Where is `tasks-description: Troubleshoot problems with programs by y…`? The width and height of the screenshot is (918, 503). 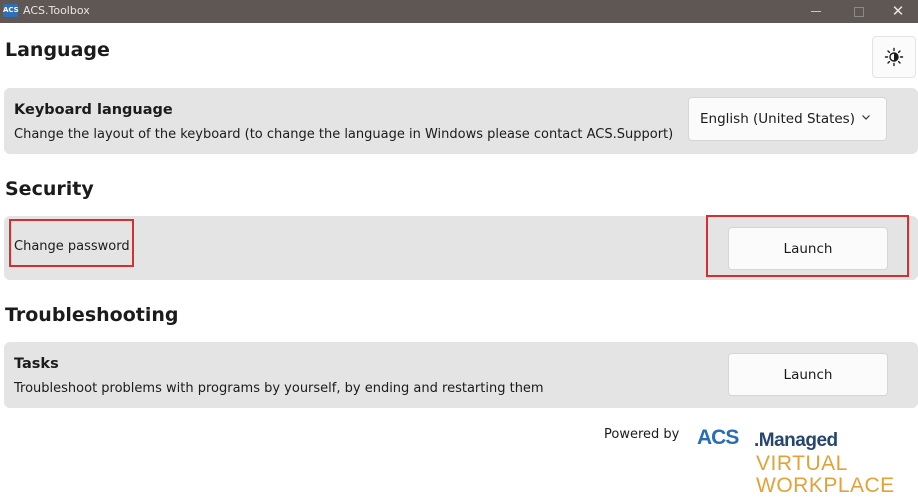 tasks-description: Troubleshoot problems with programs by y… is located at coordinates (279, 388).